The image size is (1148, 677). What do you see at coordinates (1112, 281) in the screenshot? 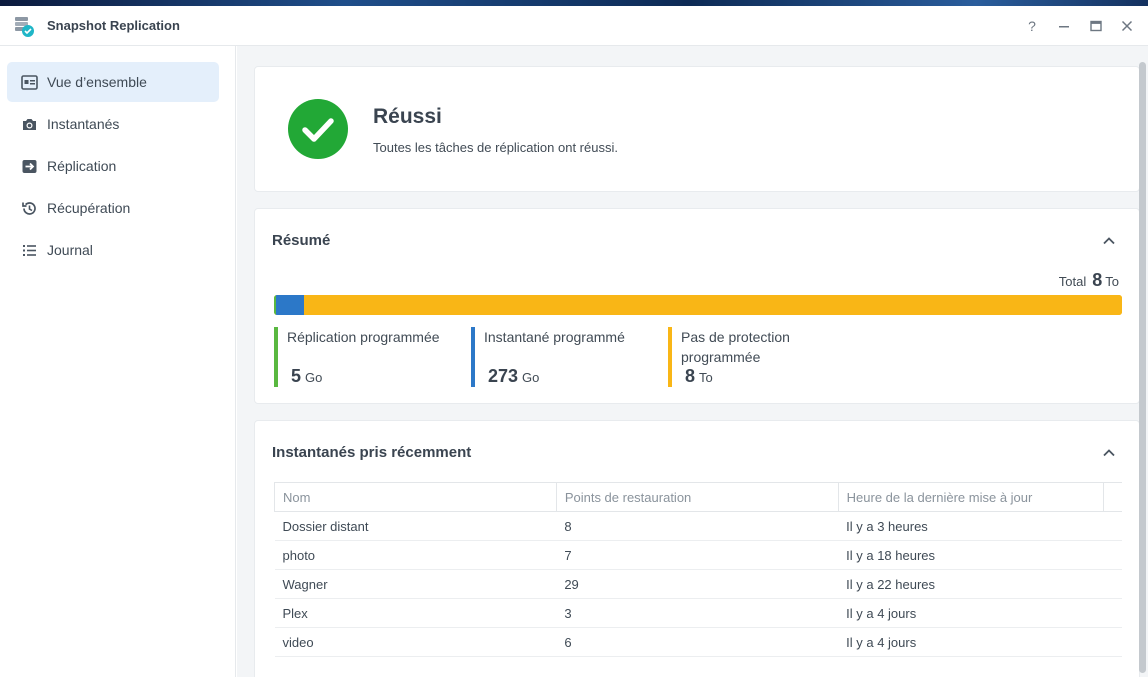
I see `total-unit: To` at bounding box center [1112, 281].